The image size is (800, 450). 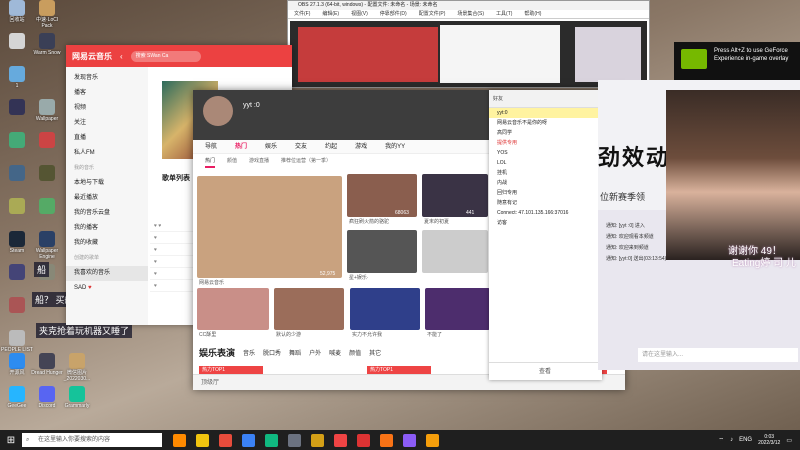 I want to click on nav-tab: 交友, so click(x=301, y=146).